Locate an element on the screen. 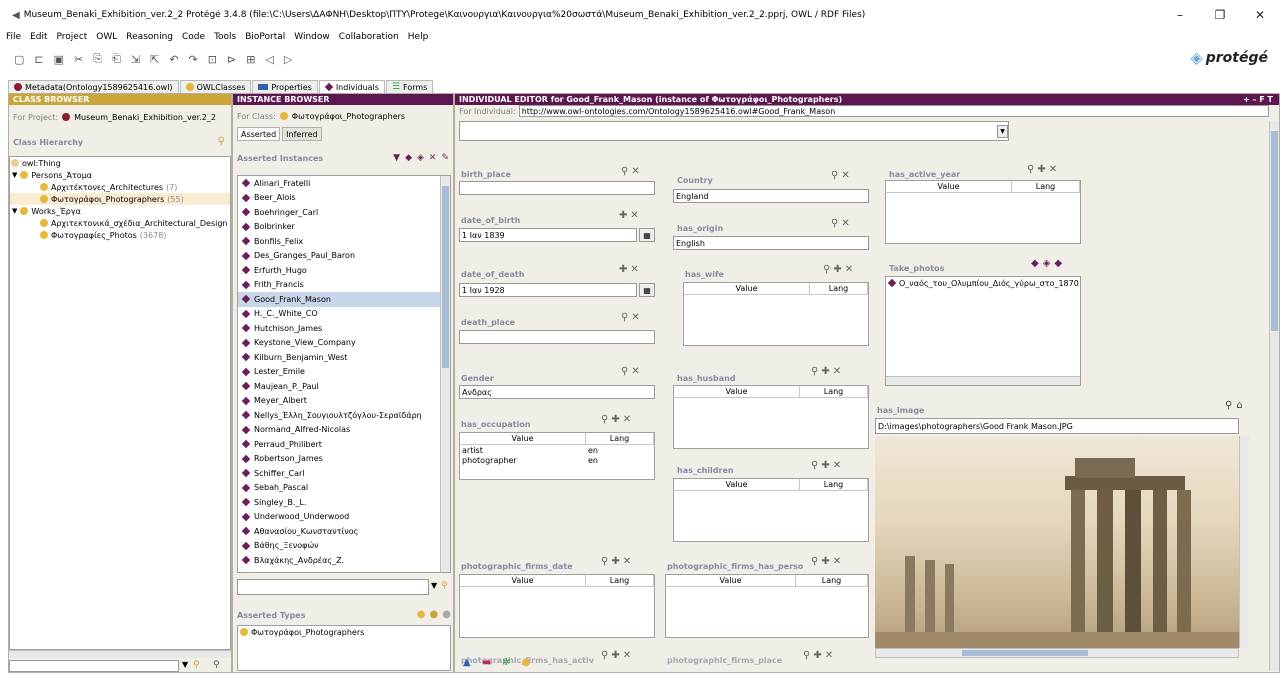 This screenshot has width=1280, height=675. editor-header-buttons: + – F T is located at coordinates (1258, 99).